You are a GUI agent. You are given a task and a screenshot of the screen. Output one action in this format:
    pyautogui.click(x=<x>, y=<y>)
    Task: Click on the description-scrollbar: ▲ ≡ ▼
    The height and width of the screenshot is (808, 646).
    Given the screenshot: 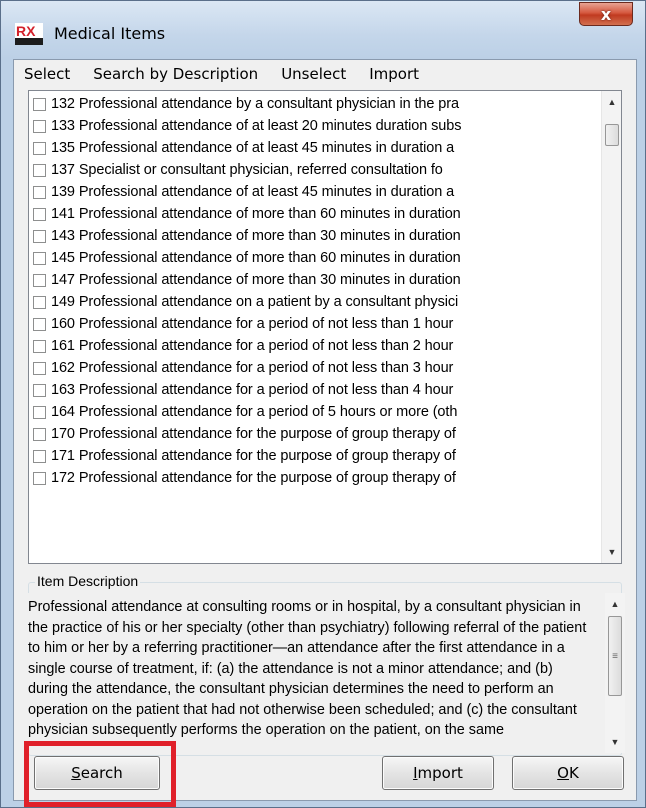 What is the action you would take?
    pyautogui.click(x=615, y=673)
    